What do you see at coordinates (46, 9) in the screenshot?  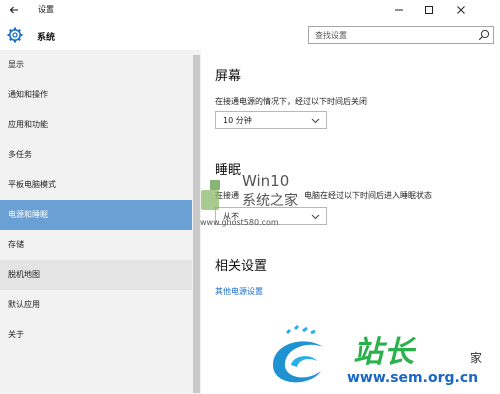 I see `window-title: 设置` at bounding box center [46, 9].